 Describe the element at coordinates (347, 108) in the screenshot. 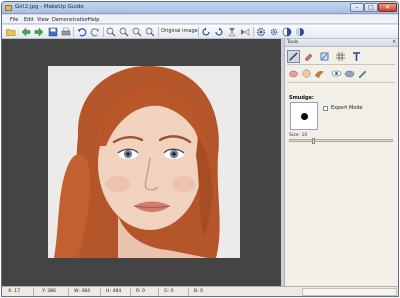

I see `expert-mode-label: Expert Mode` at that location.